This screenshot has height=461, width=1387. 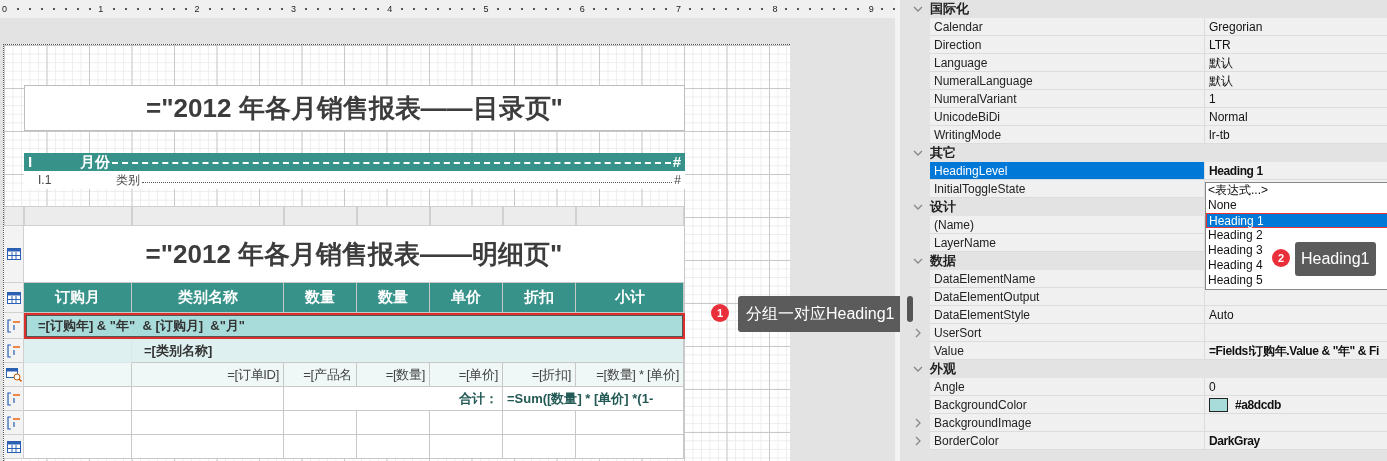 I want to click on property-name: BackgroundColor, so click(x=1067, y=405).